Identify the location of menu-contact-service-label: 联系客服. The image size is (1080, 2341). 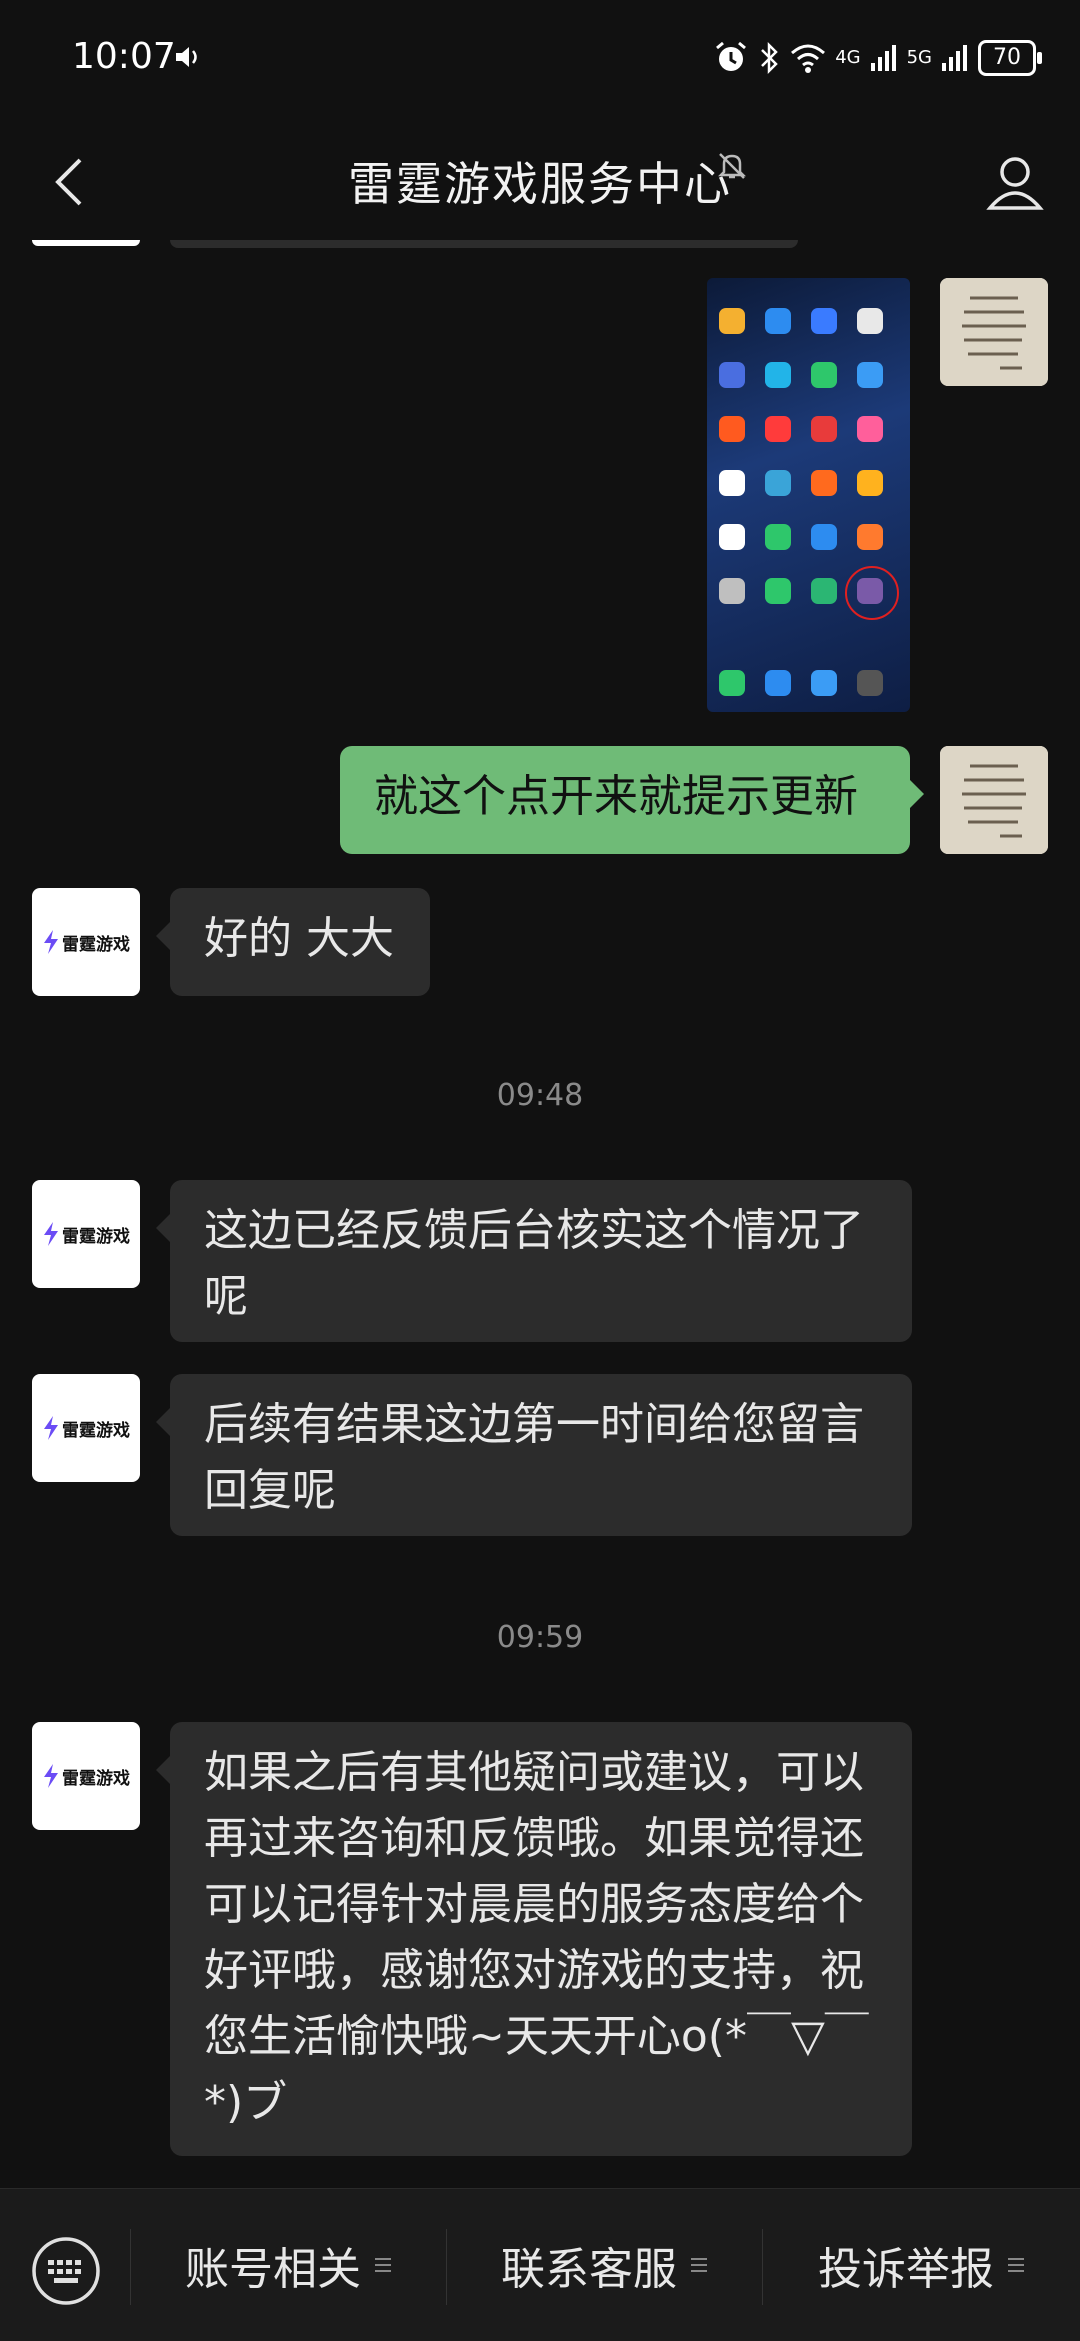
(589, 2269).